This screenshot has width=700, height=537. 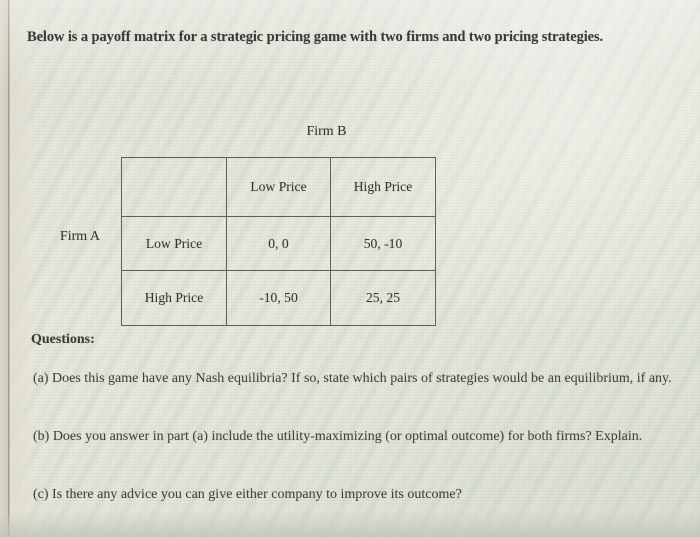 I want to click on matrix-corner-cell, so click(x=174, y=187).